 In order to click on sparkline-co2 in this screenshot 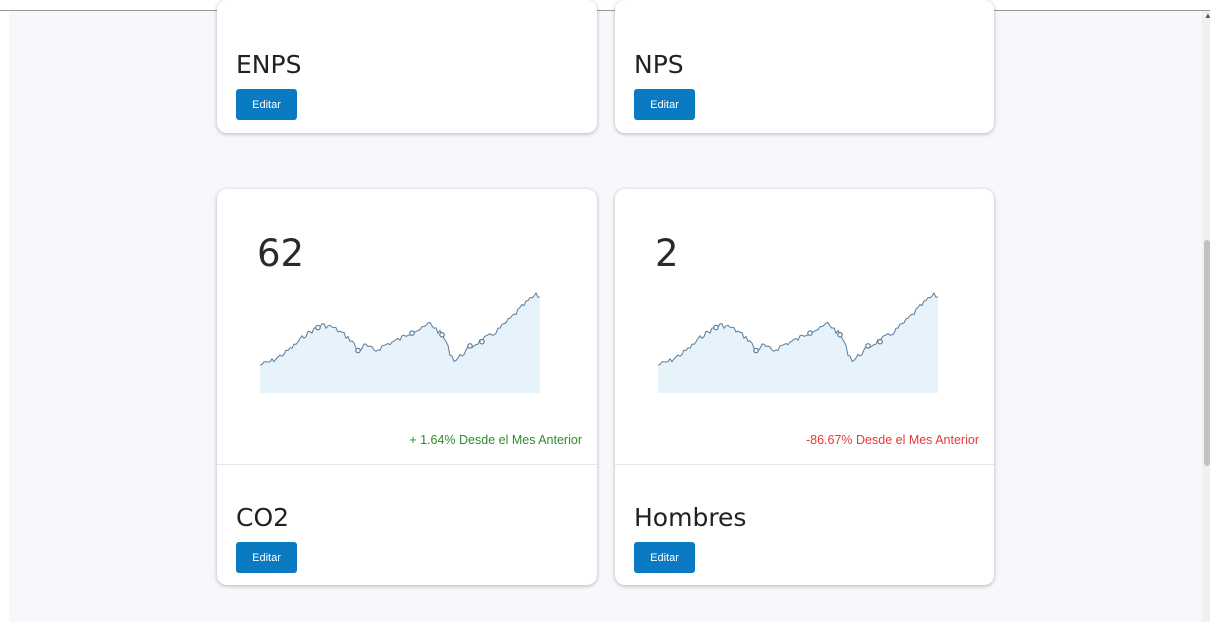, I will do `click(400, 342)`.